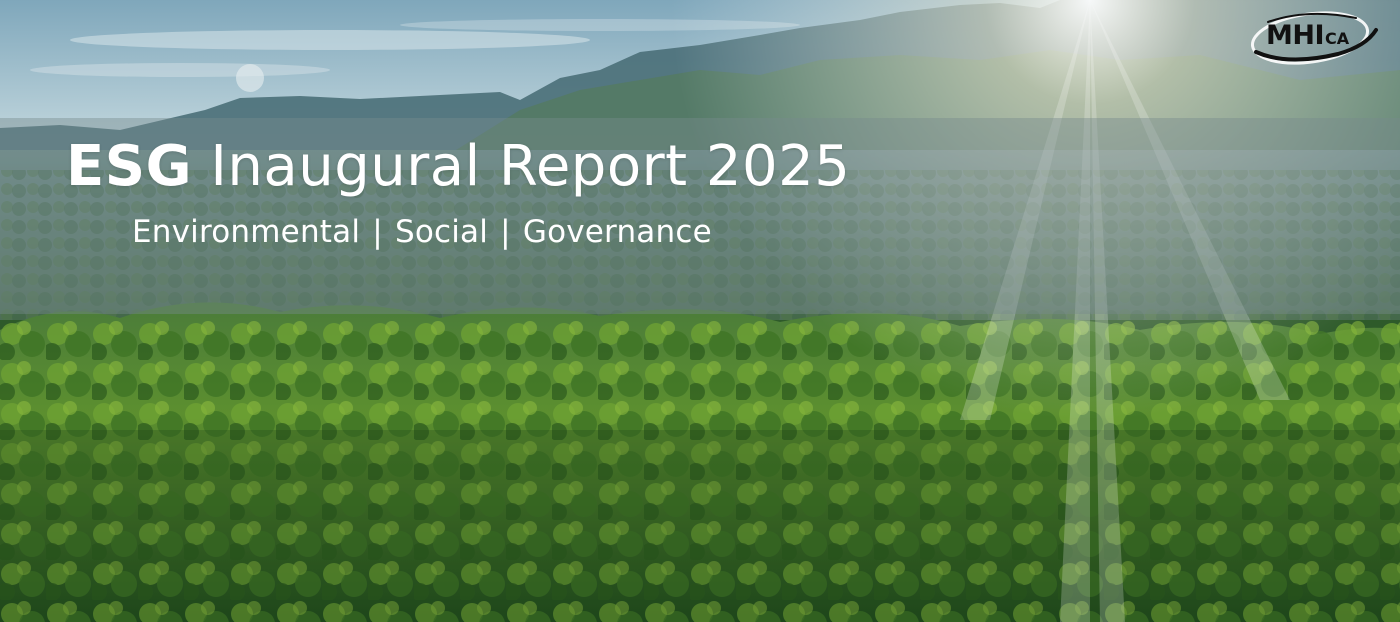 Image resolution: width=1400 pixels, height=622 pixels. I want to click on subtitle-environmental: Environmental, so click(246, 232).